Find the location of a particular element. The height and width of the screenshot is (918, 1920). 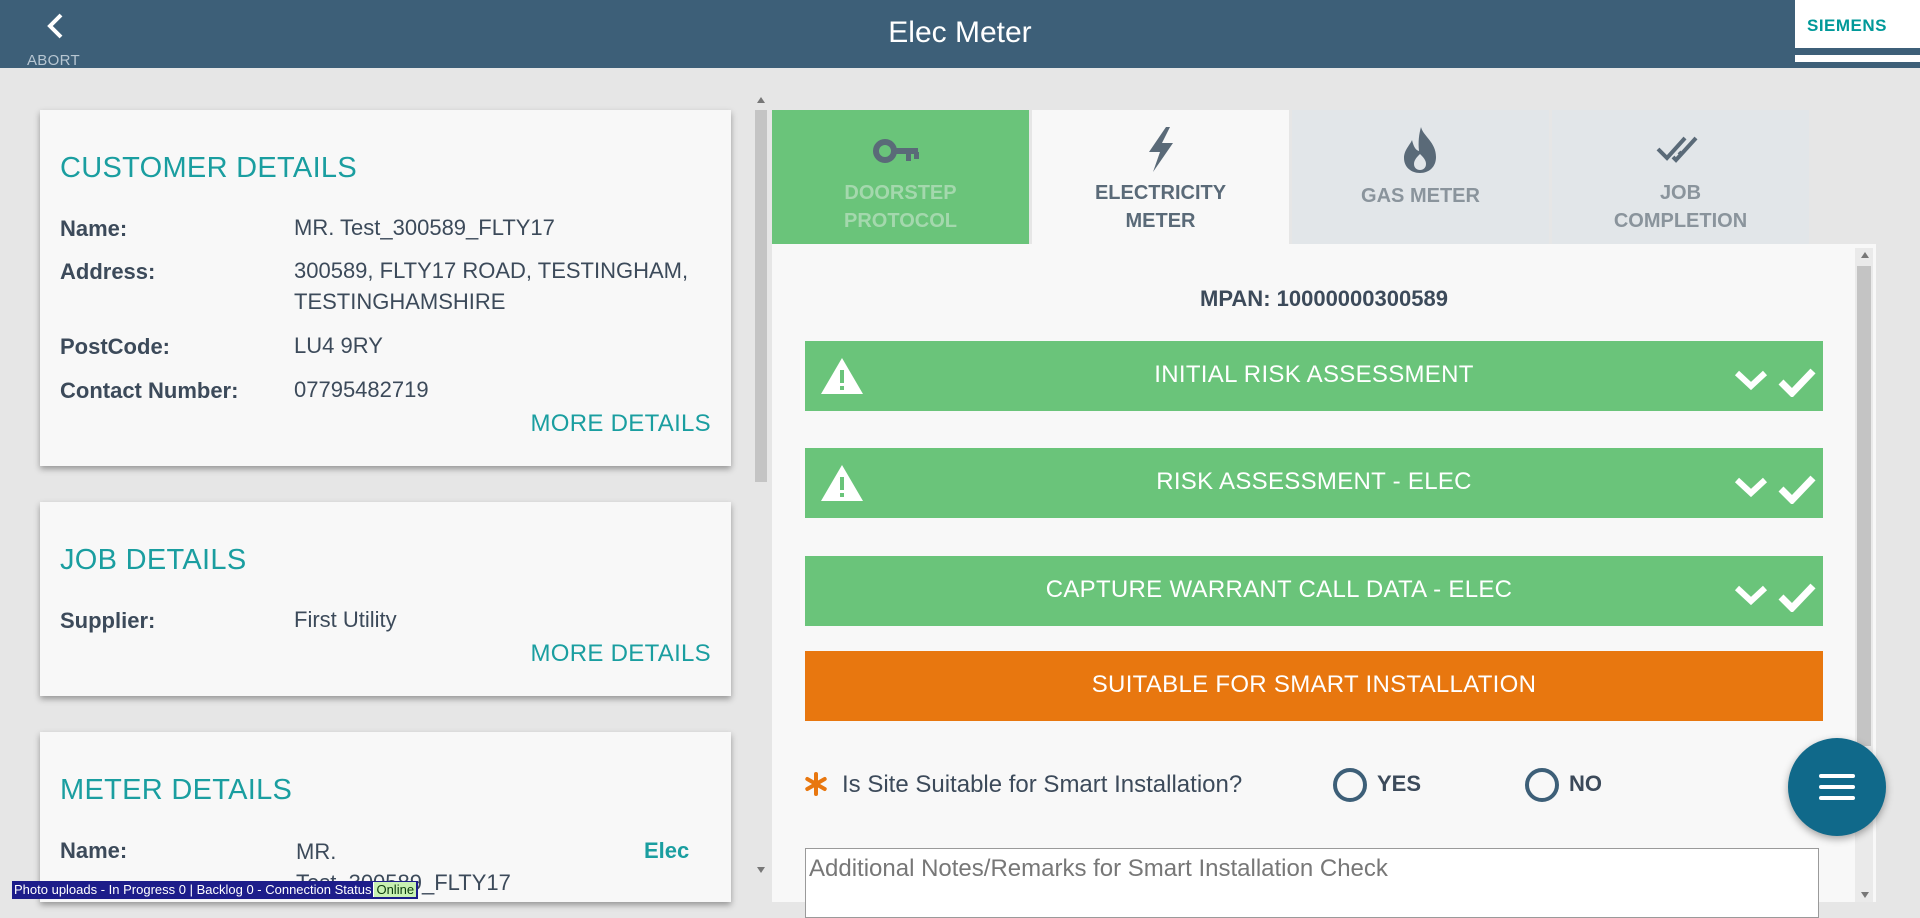

section-label: INITIAL RISK ASSESSMENT is located at coordinates (1314, 374).